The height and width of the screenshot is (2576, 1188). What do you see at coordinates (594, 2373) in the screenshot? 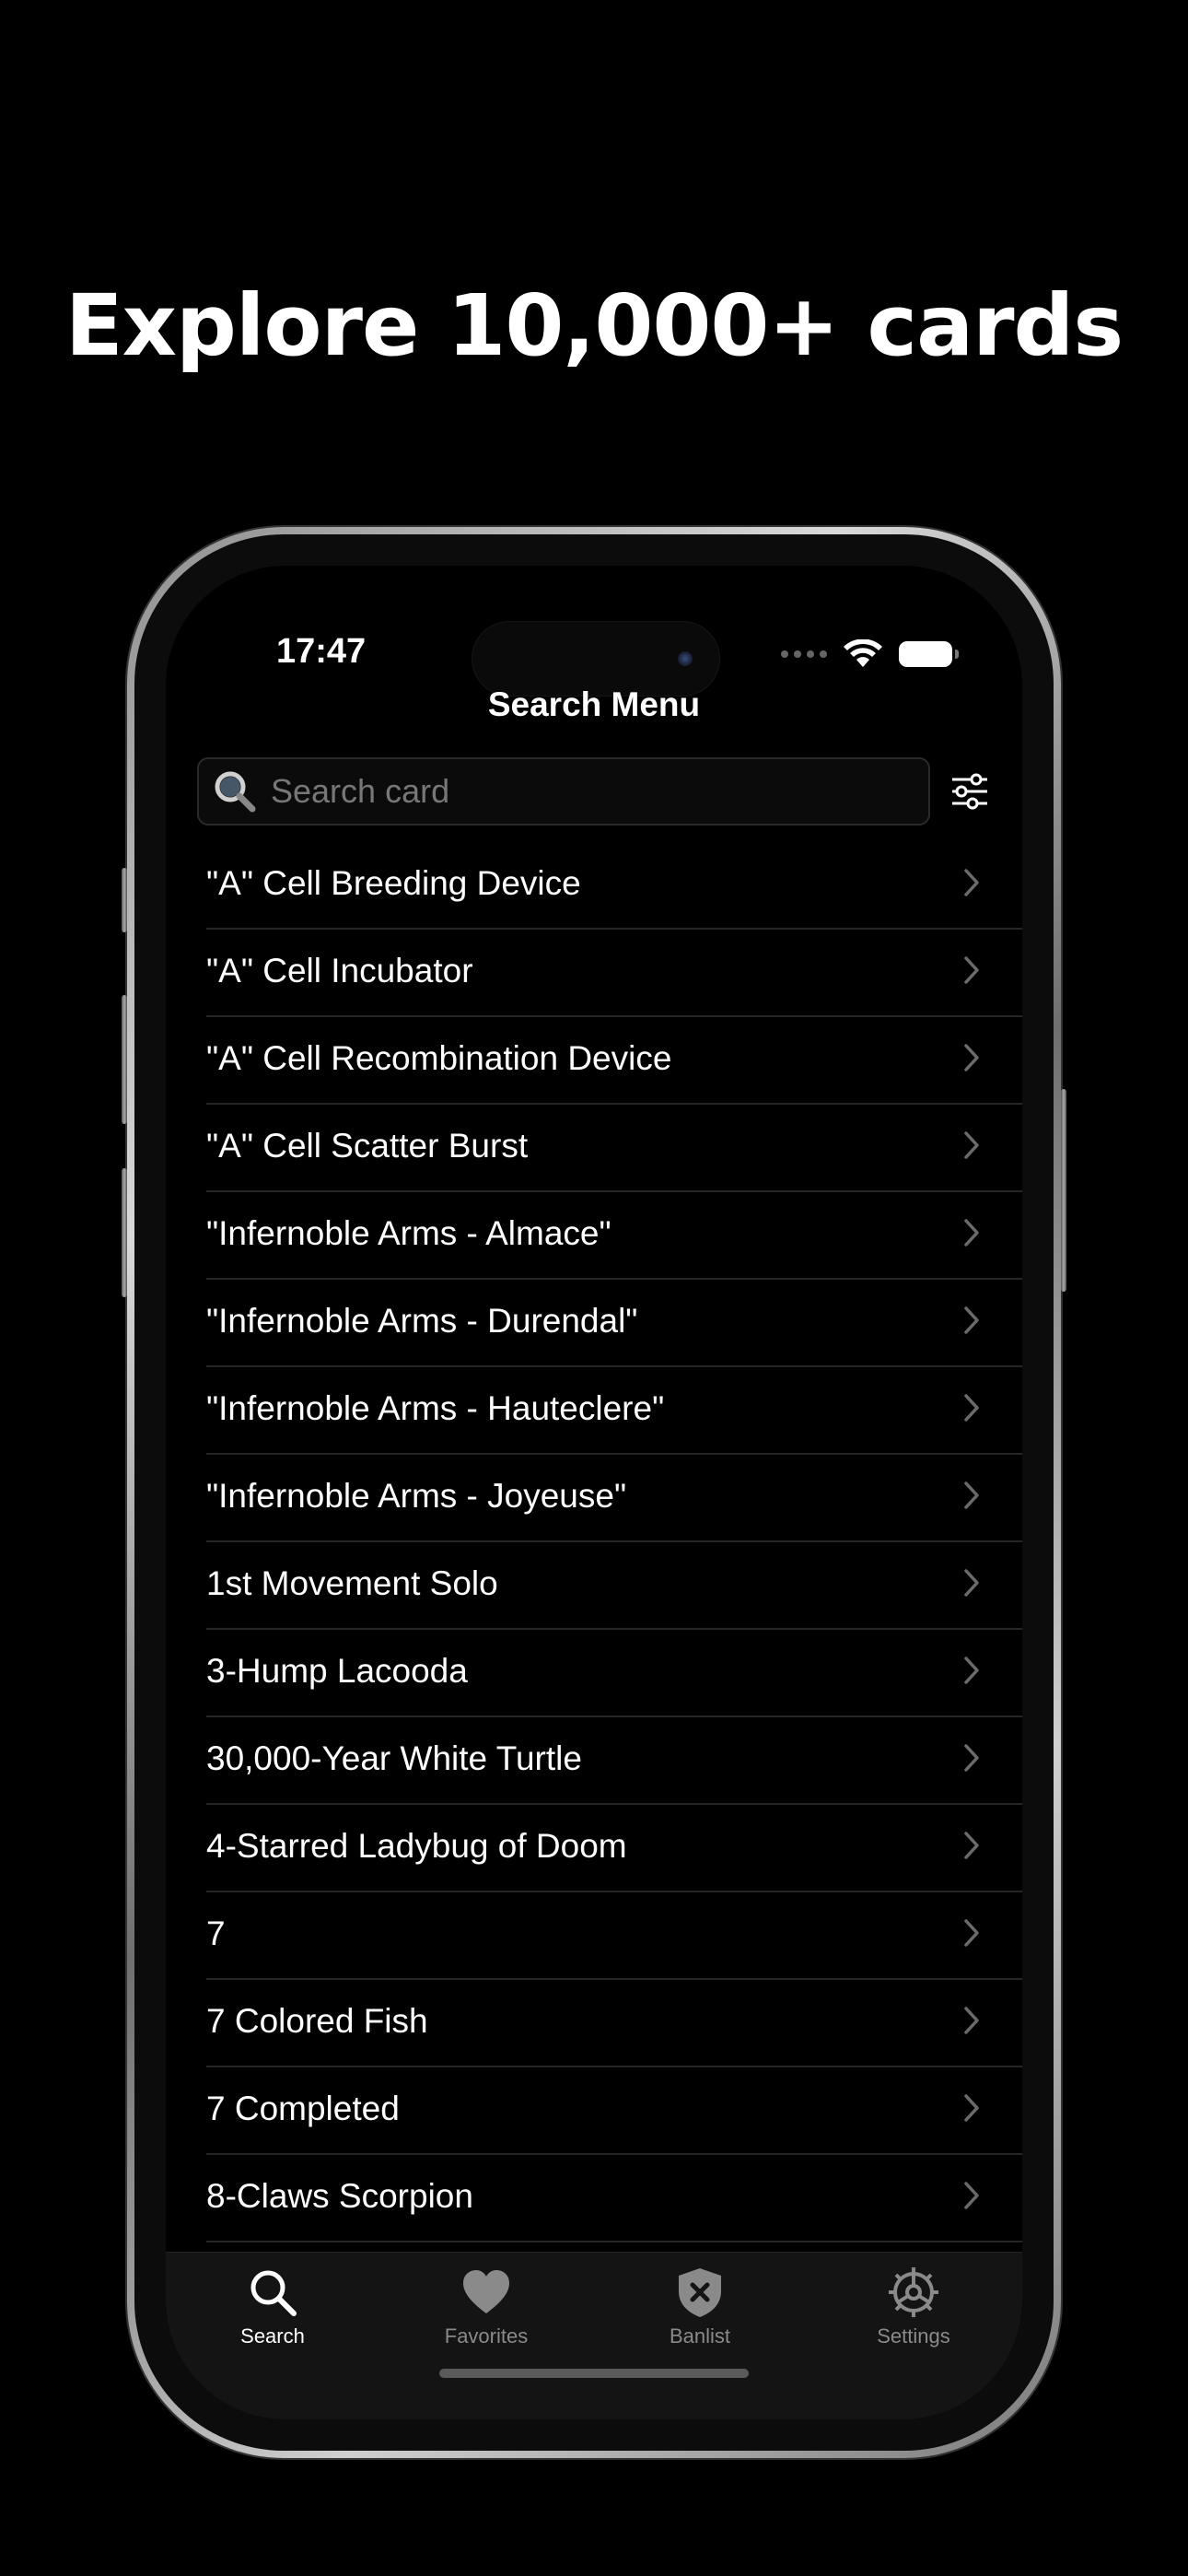
I see `home-indicator` at bounding box center [594, 2373].